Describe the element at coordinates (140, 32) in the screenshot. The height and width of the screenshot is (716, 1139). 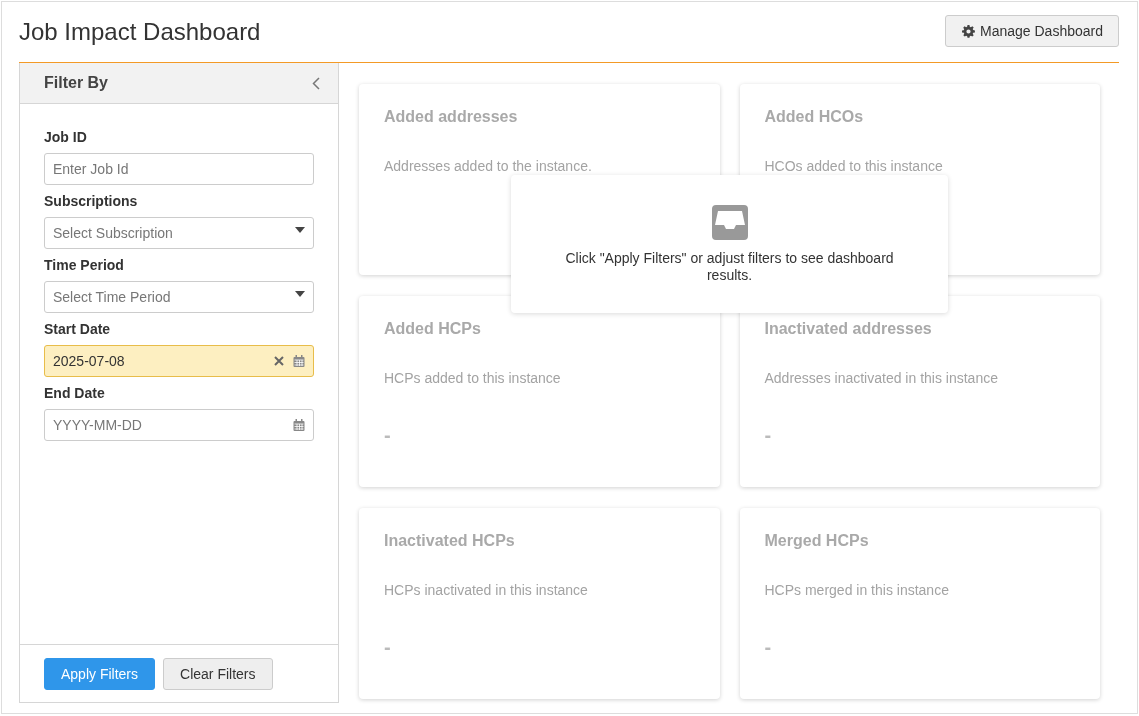
I see `page-title: Job Impact Dashboard` at that location.